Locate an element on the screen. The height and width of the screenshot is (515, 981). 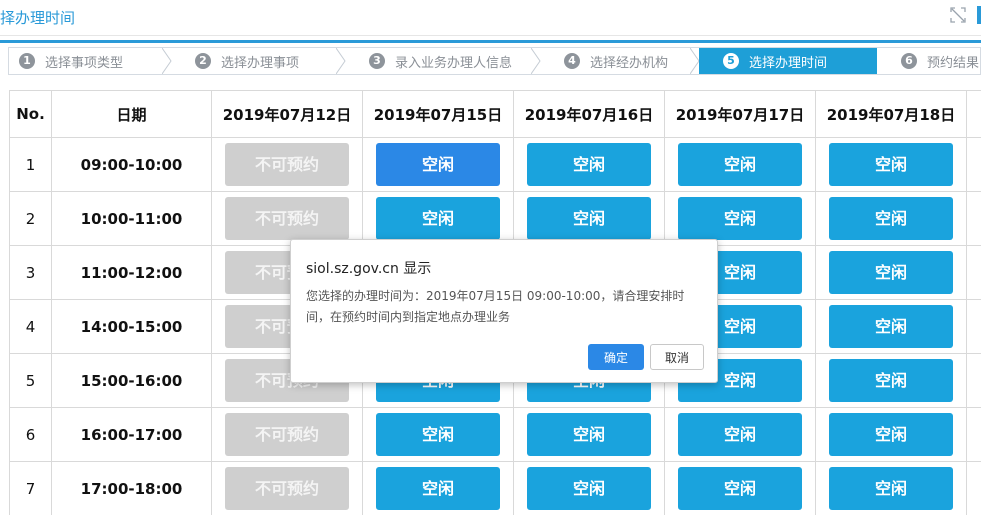
header-date-5: 2019年07月18日 is located at coordinates (891, 114).